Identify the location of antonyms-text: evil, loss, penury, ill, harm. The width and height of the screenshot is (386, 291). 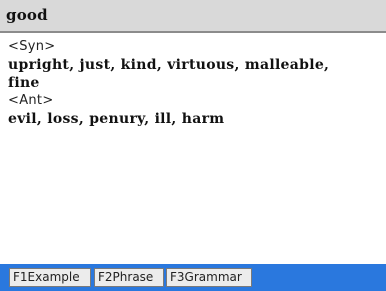
(116, 119).